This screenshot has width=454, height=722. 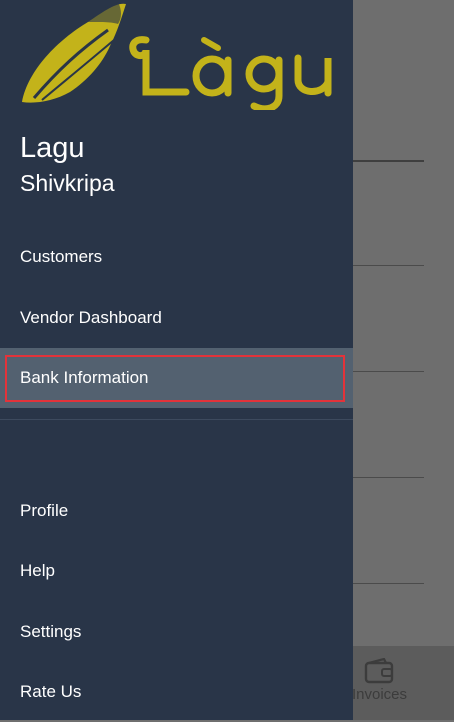 I want to click on menu-item-rate-us: Rate Us, so click(x=176, y=692).